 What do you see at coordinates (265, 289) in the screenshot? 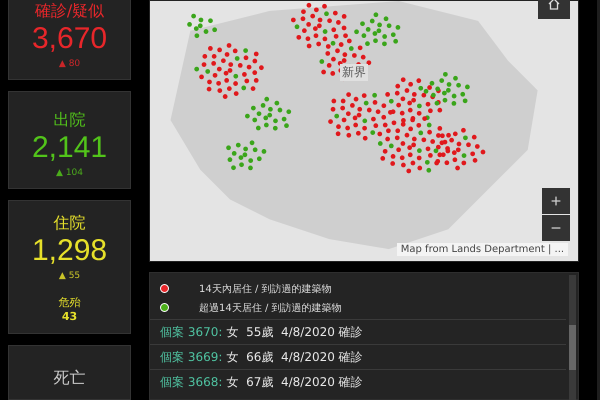
I see `legend-label: 14天內居住 / 到訪過的建築物` at bounding box center [265, 289].